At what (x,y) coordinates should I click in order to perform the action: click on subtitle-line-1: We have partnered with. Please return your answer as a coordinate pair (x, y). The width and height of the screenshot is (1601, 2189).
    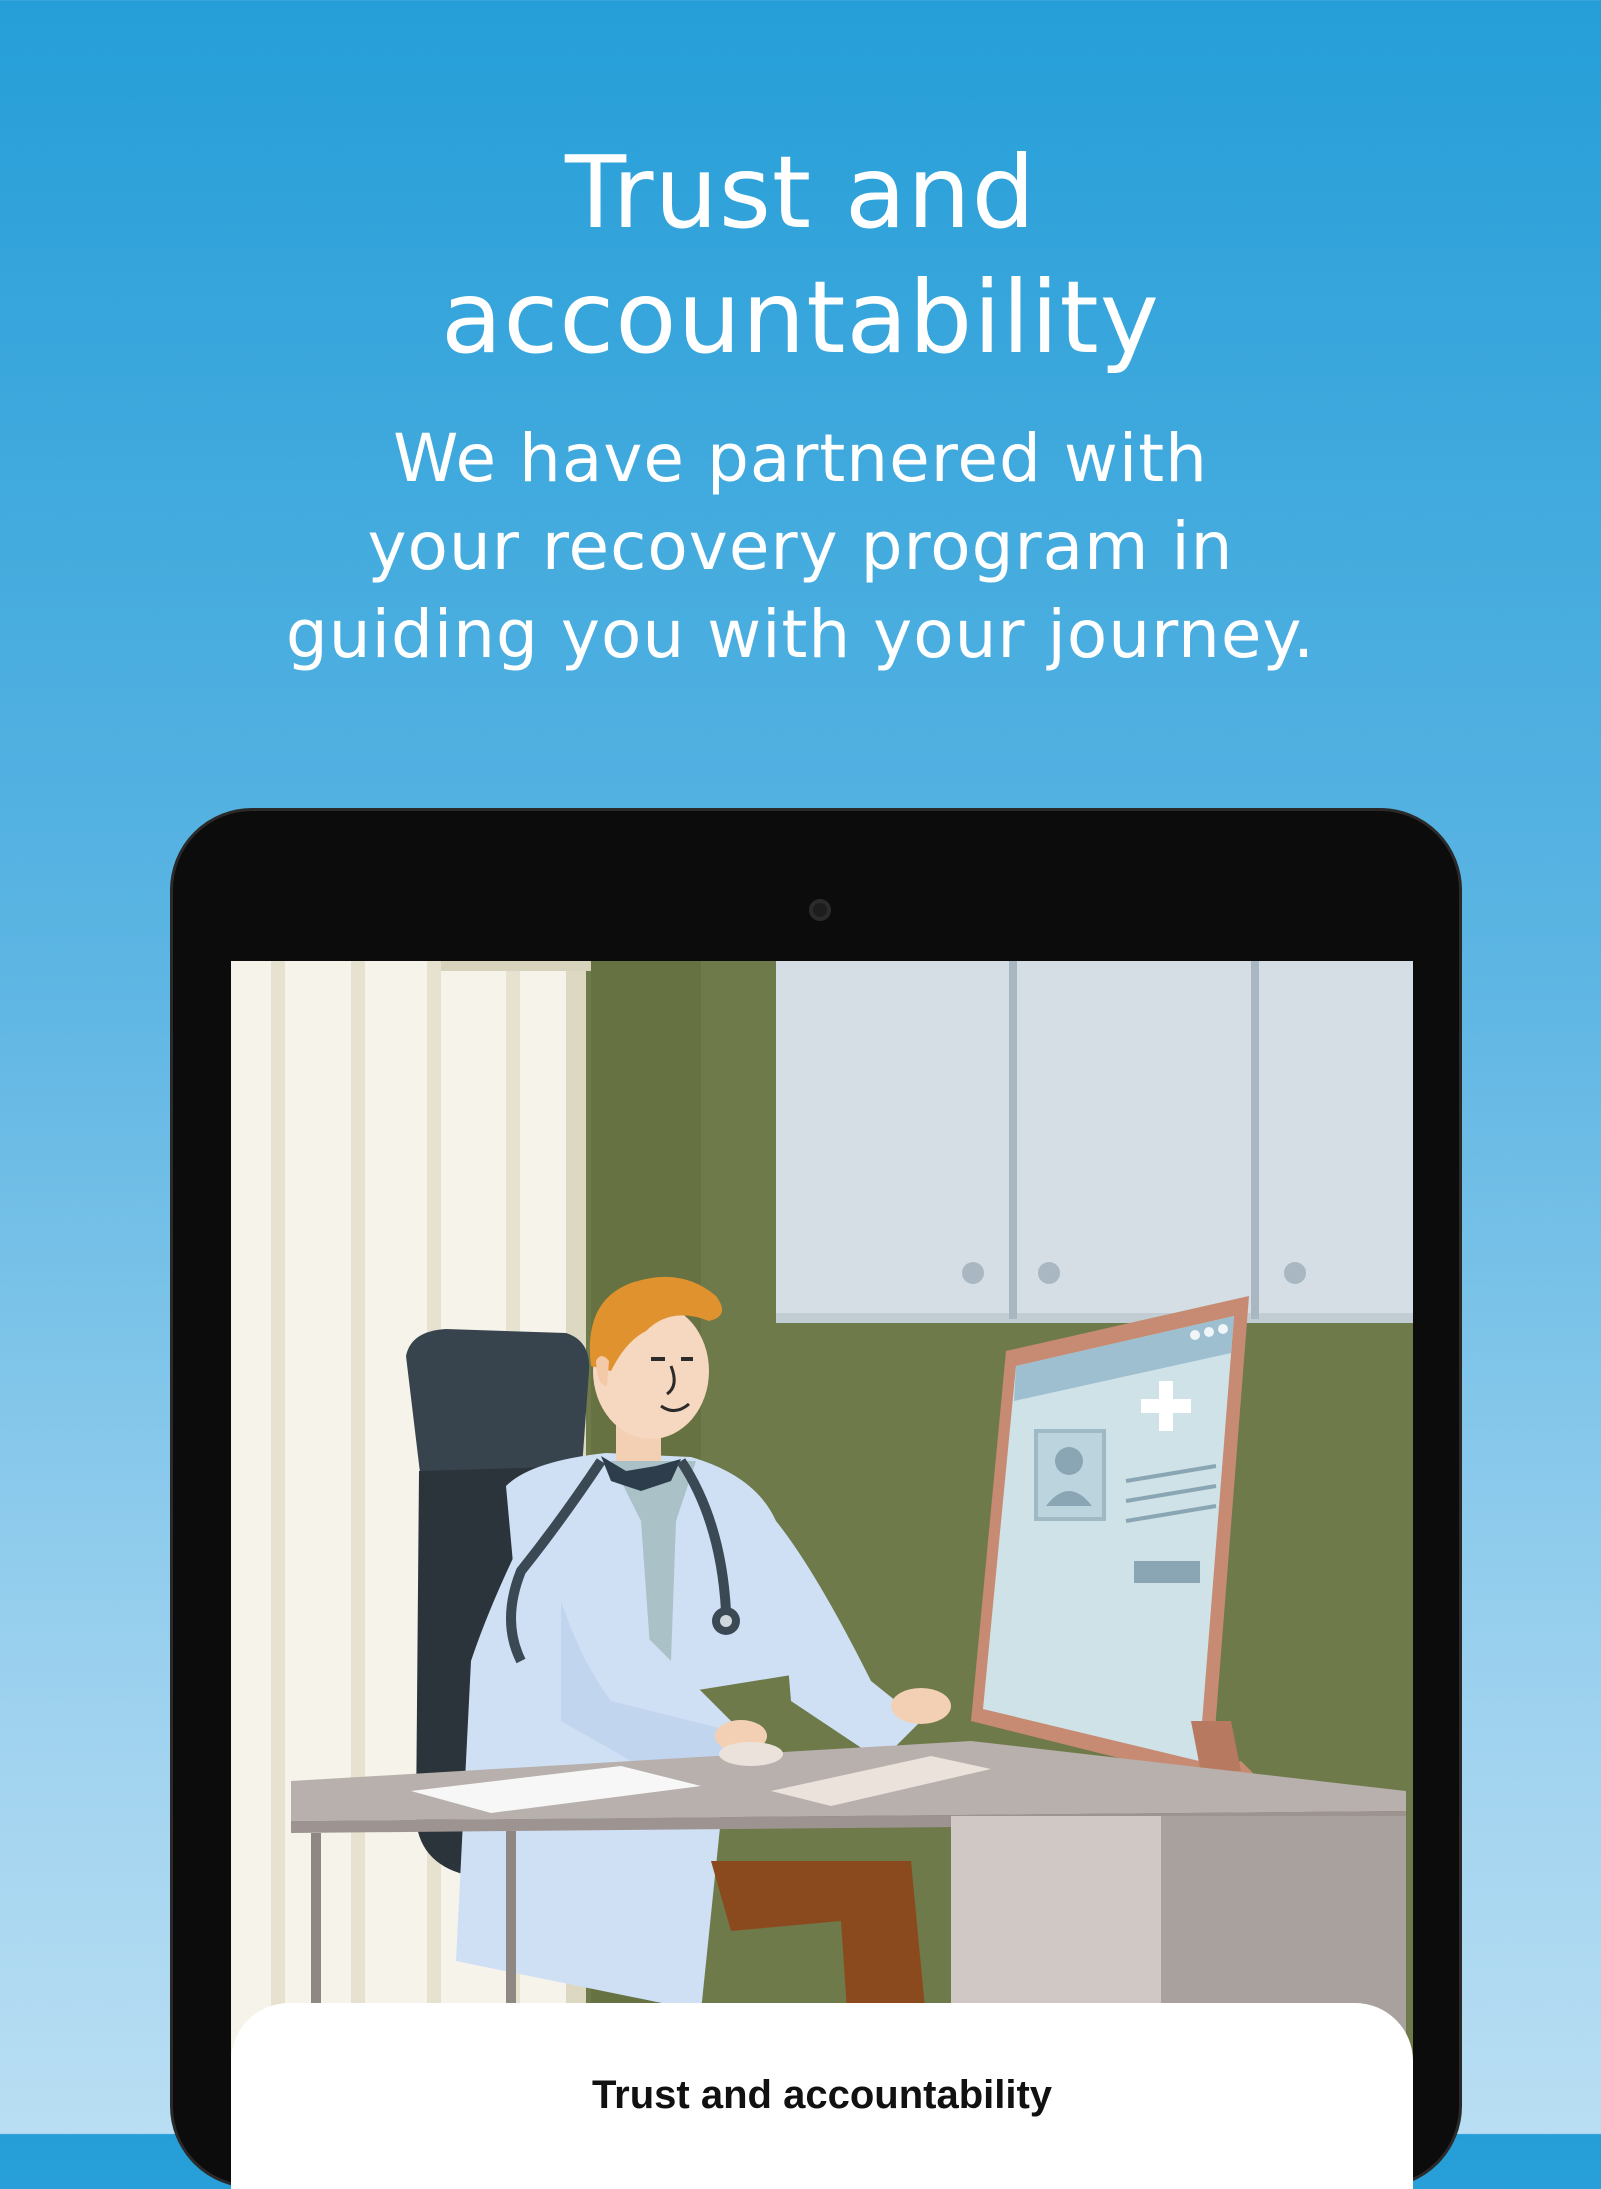
    Looking at the image, I should click on (800, 458).